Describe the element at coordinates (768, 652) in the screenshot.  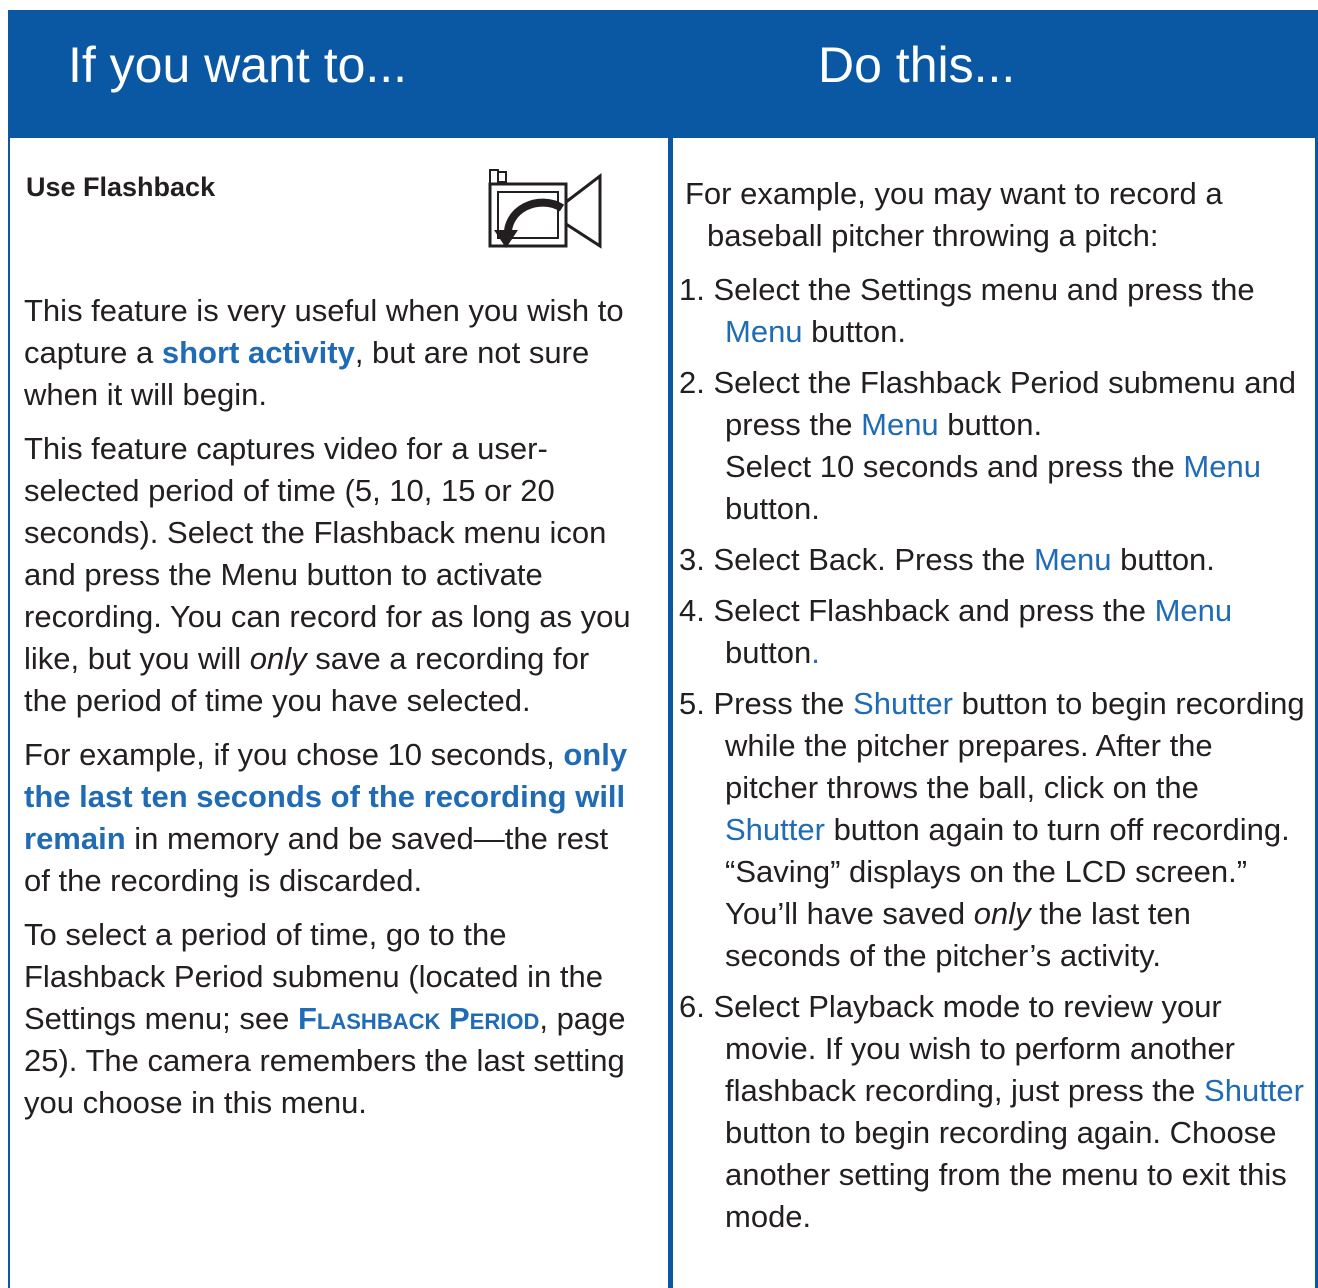
I see `step-text-end: button` at that location.